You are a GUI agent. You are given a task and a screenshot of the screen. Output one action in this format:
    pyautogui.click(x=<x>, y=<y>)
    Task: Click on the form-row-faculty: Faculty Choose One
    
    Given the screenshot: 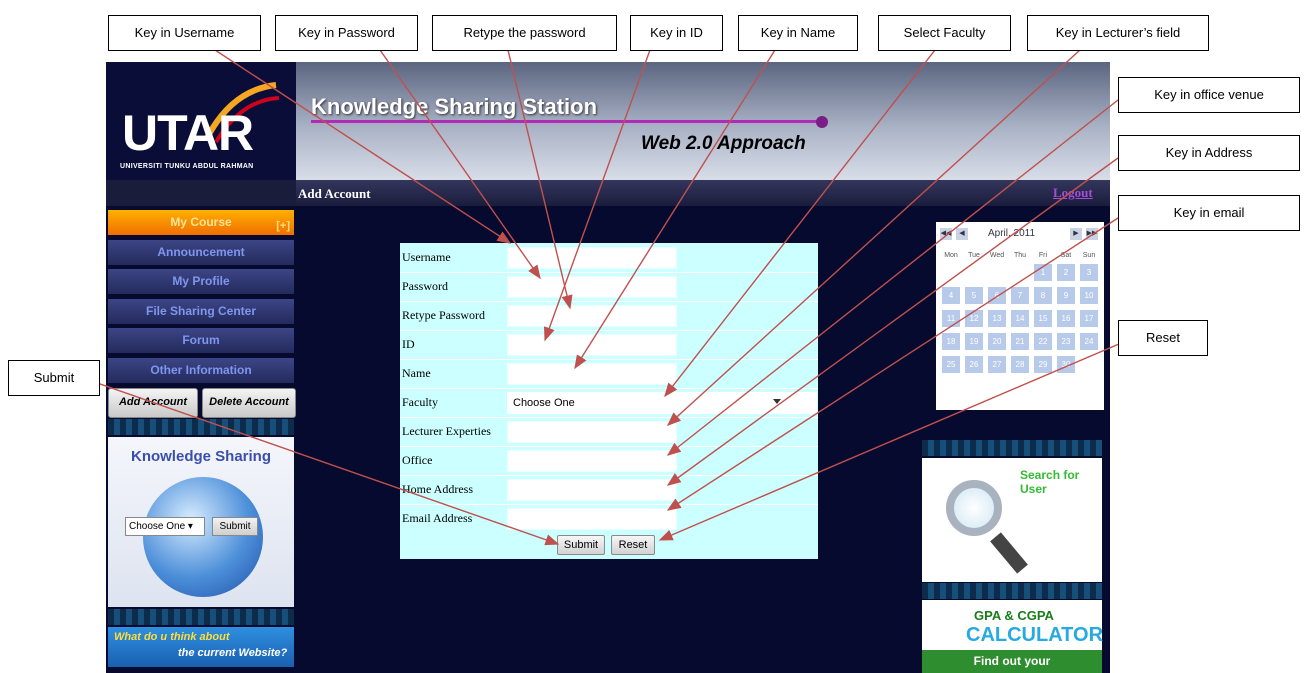 What is the action you would take?
    pyautogui.click(x=609, y=403)
    